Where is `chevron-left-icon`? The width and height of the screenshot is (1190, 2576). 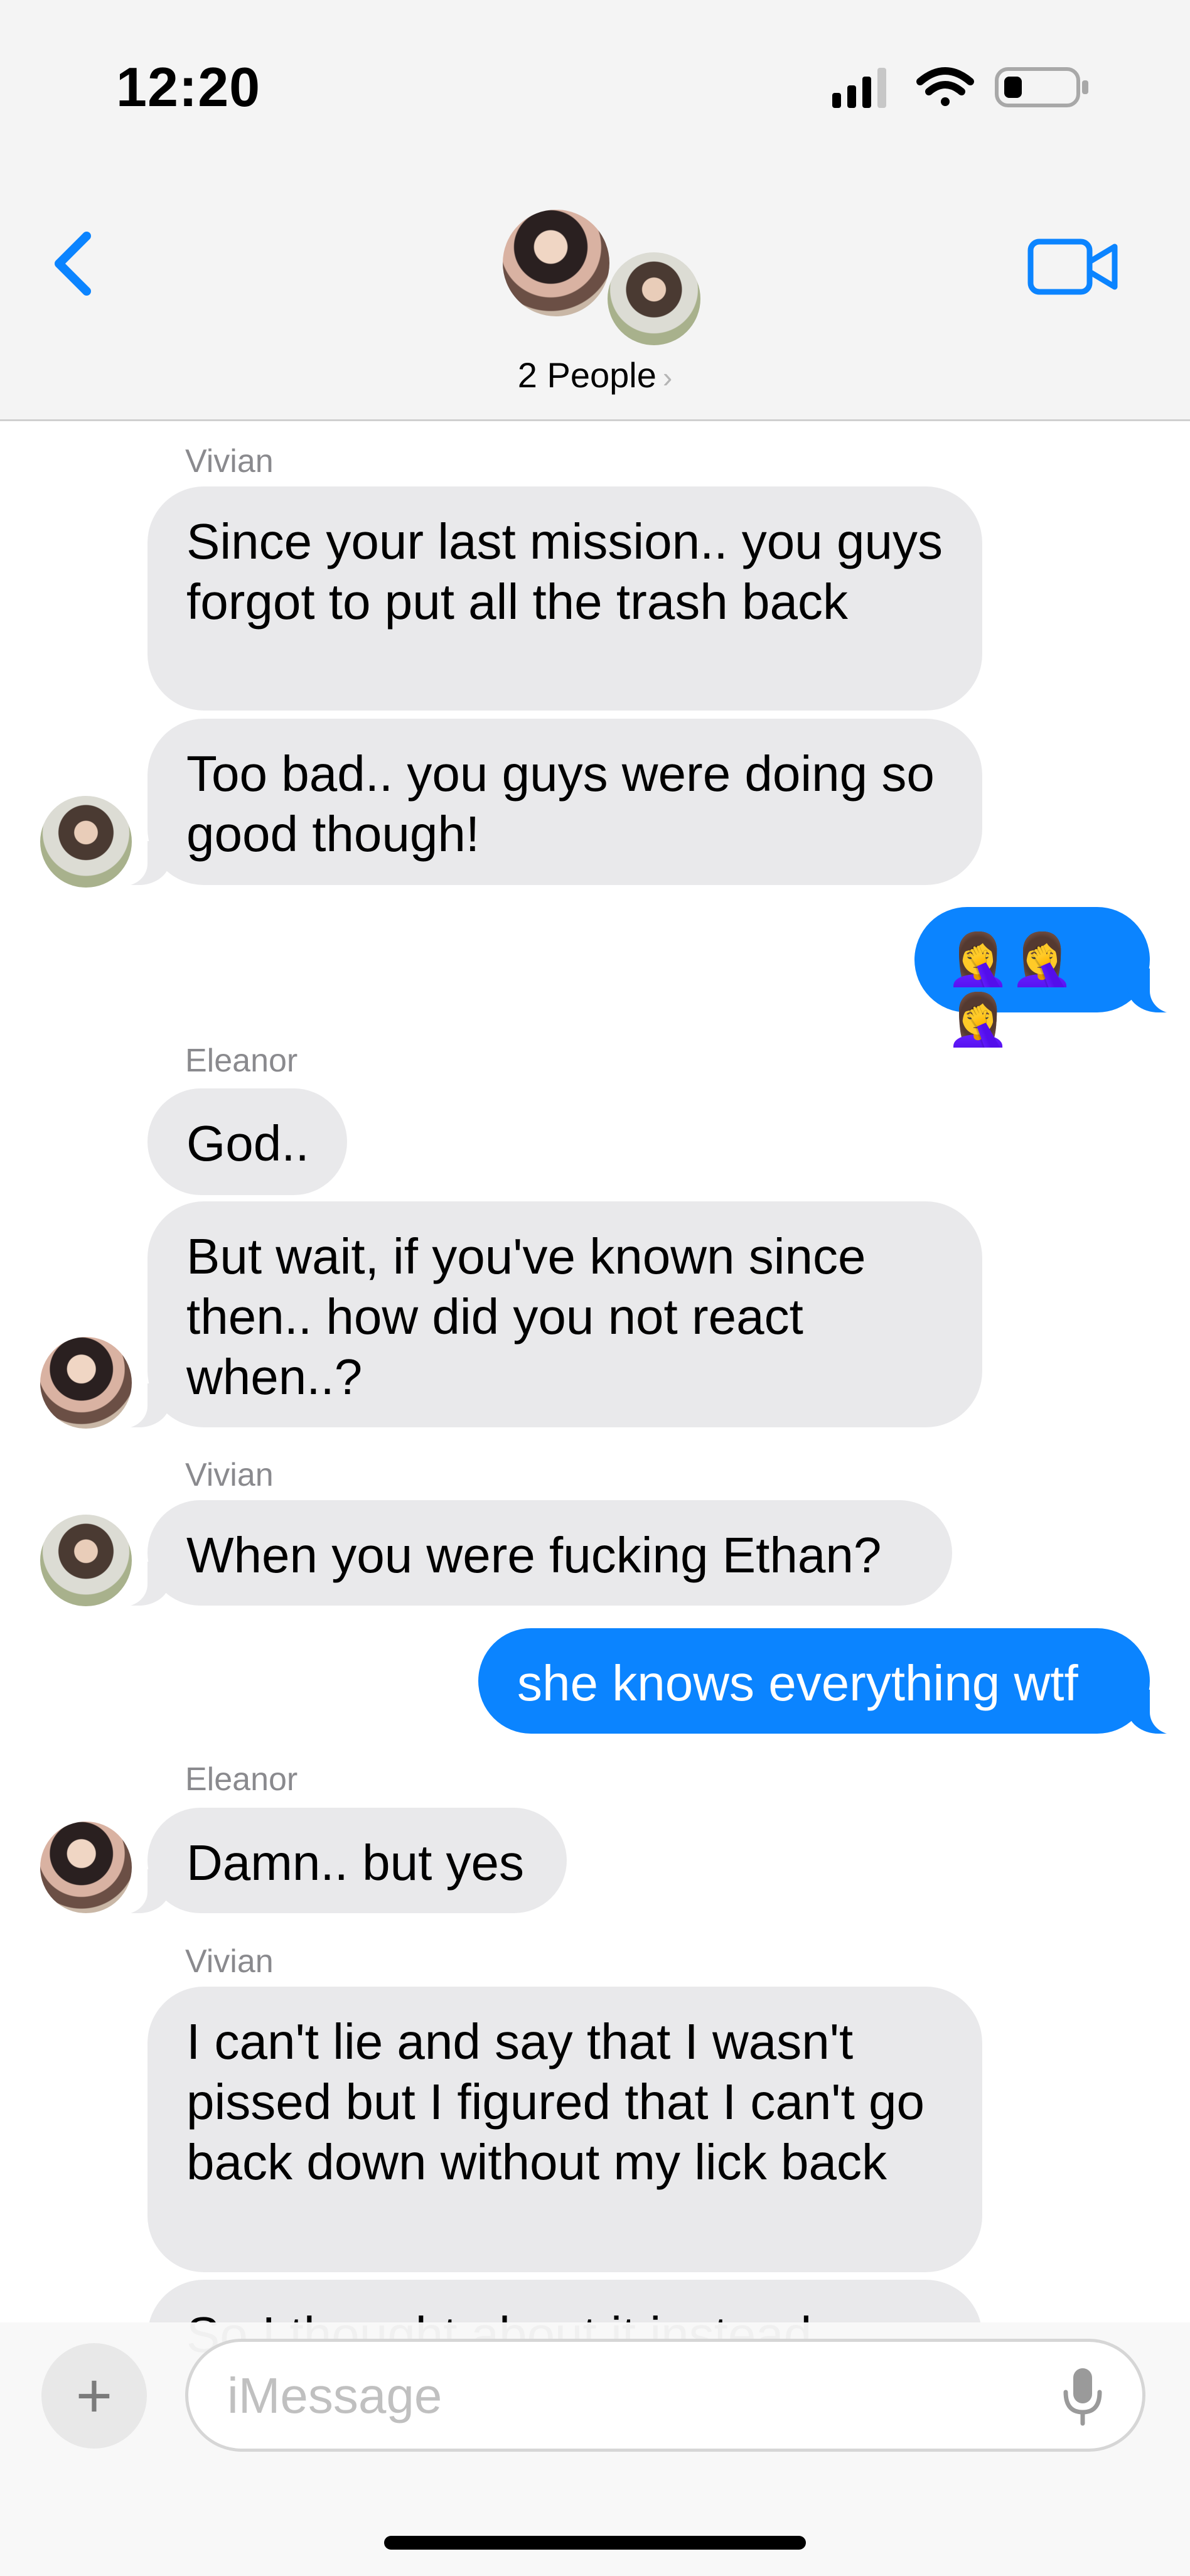 chevron-left-icon is located at coordinates (73, 264).